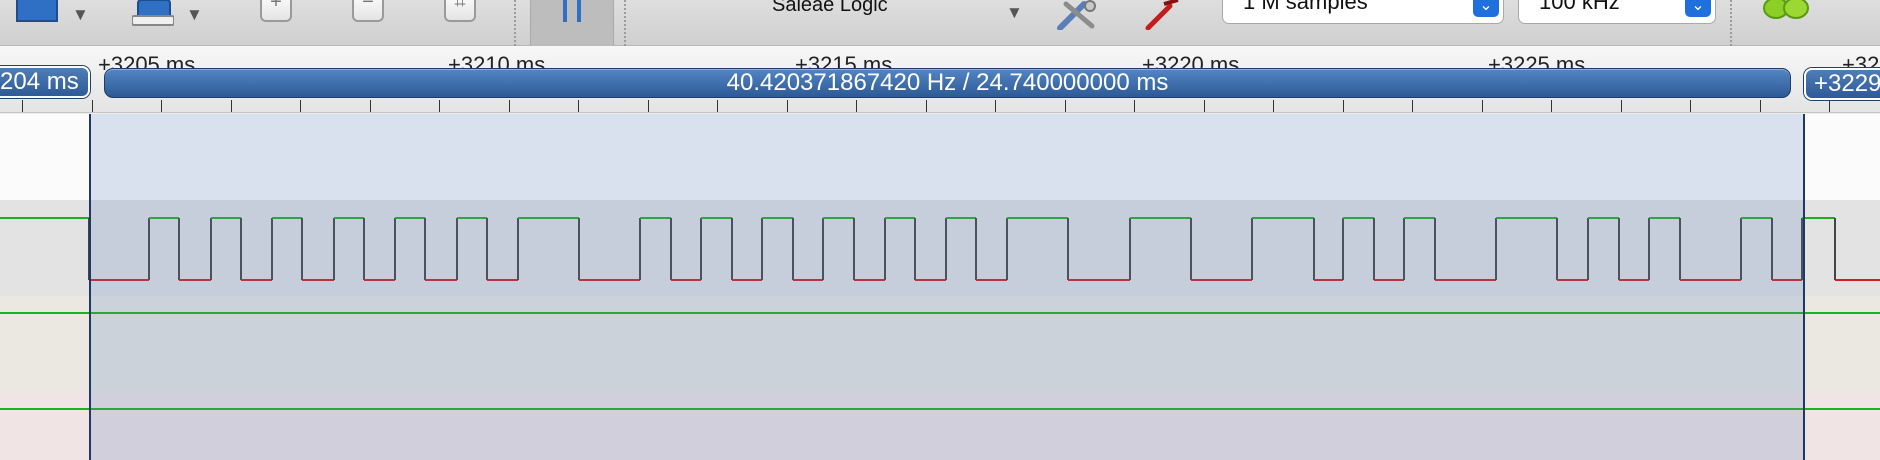 Image resolution: width=1880 pixels, height=460 pixels. I want to click on cursor-tool-button, so click(572, 23).